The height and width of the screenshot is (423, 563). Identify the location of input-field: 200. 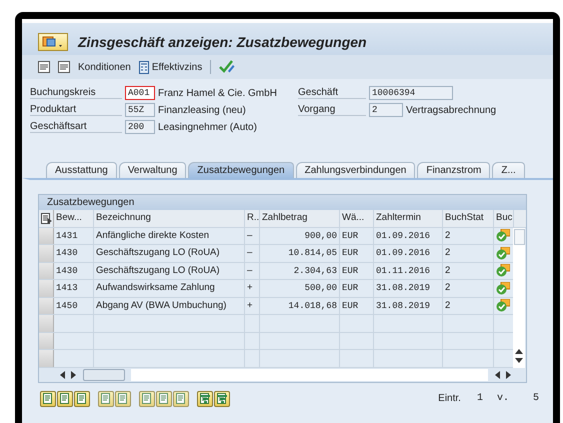
(140, 127).